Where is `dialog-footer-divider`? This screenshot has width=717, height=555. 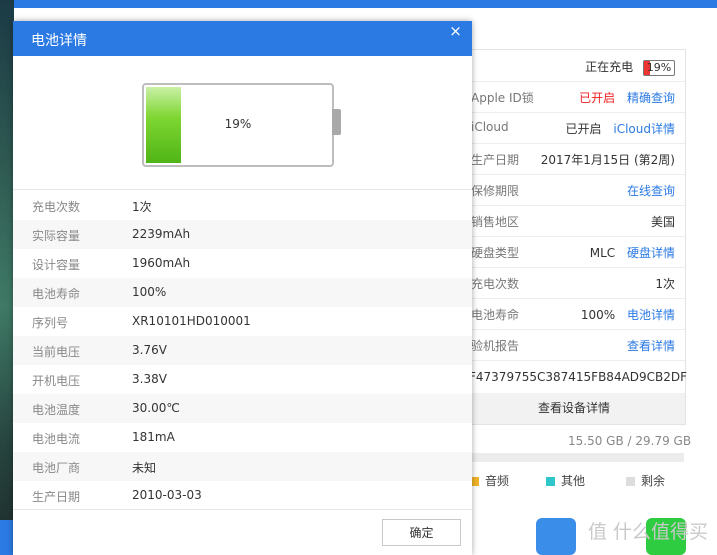
dialog-footer-divider is located at coordinates (242, 509).